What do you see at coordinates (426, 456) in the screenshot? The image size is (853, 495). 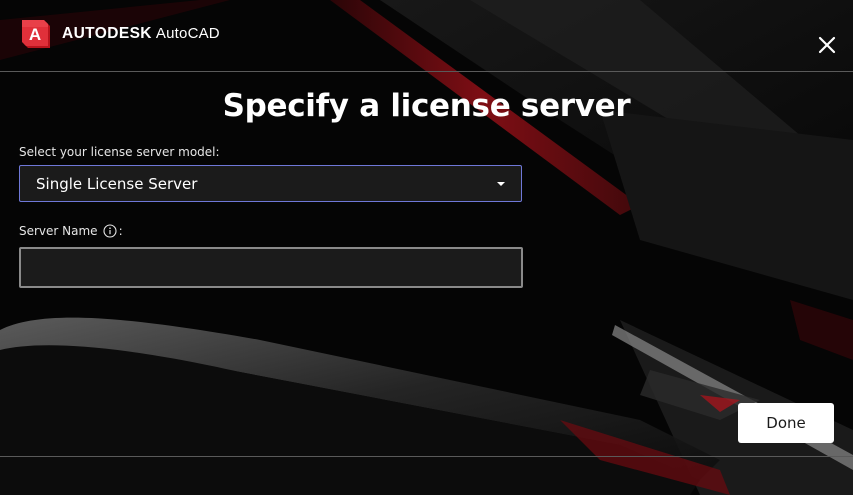 I see `footer-divider` at bounding box center [426, 456].